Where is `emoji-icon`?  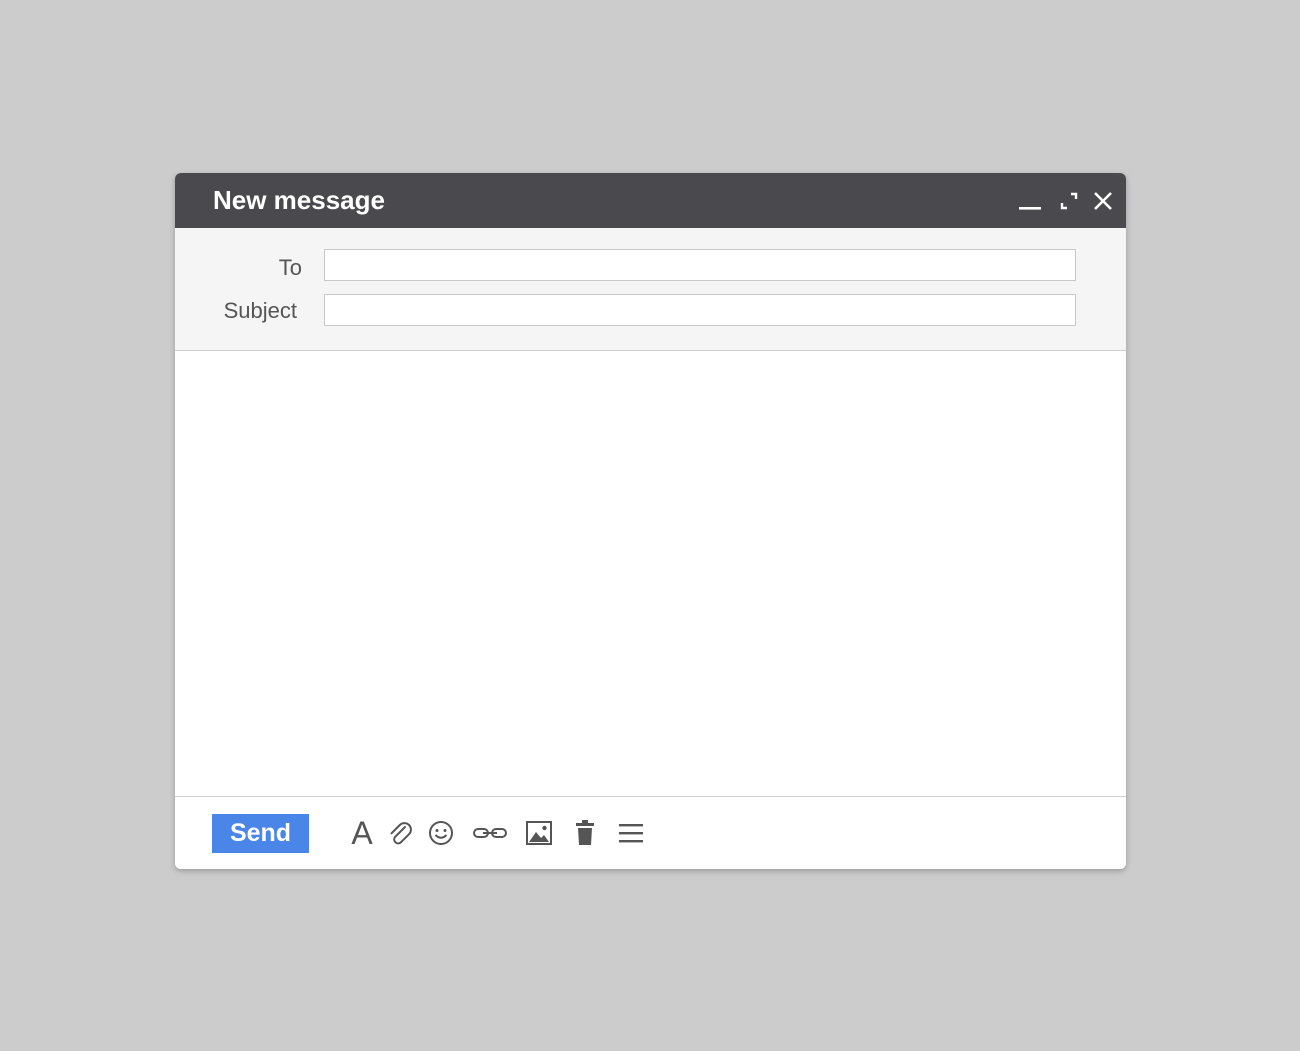 emoji-icon is located at coordinates (441, 833).